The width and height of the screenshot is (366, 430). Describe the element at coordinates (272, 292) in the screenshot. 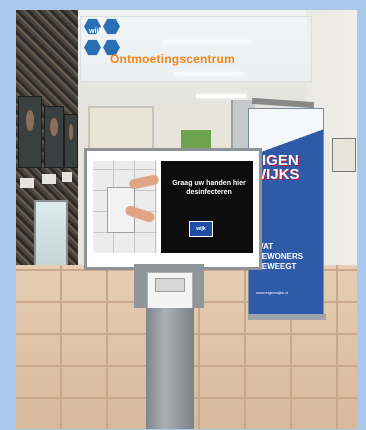

I see `banner-url: www.eigenwijks.nl` at that location.